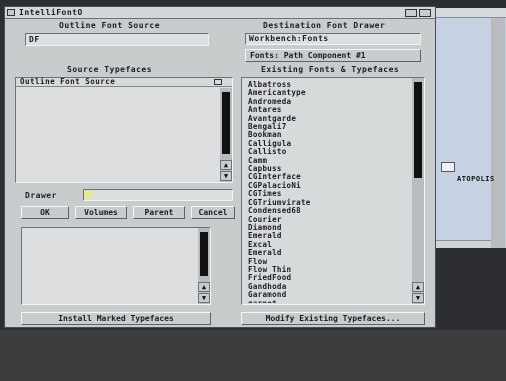  I want to click on marked-list-scroll-knob, so click(204, 254).